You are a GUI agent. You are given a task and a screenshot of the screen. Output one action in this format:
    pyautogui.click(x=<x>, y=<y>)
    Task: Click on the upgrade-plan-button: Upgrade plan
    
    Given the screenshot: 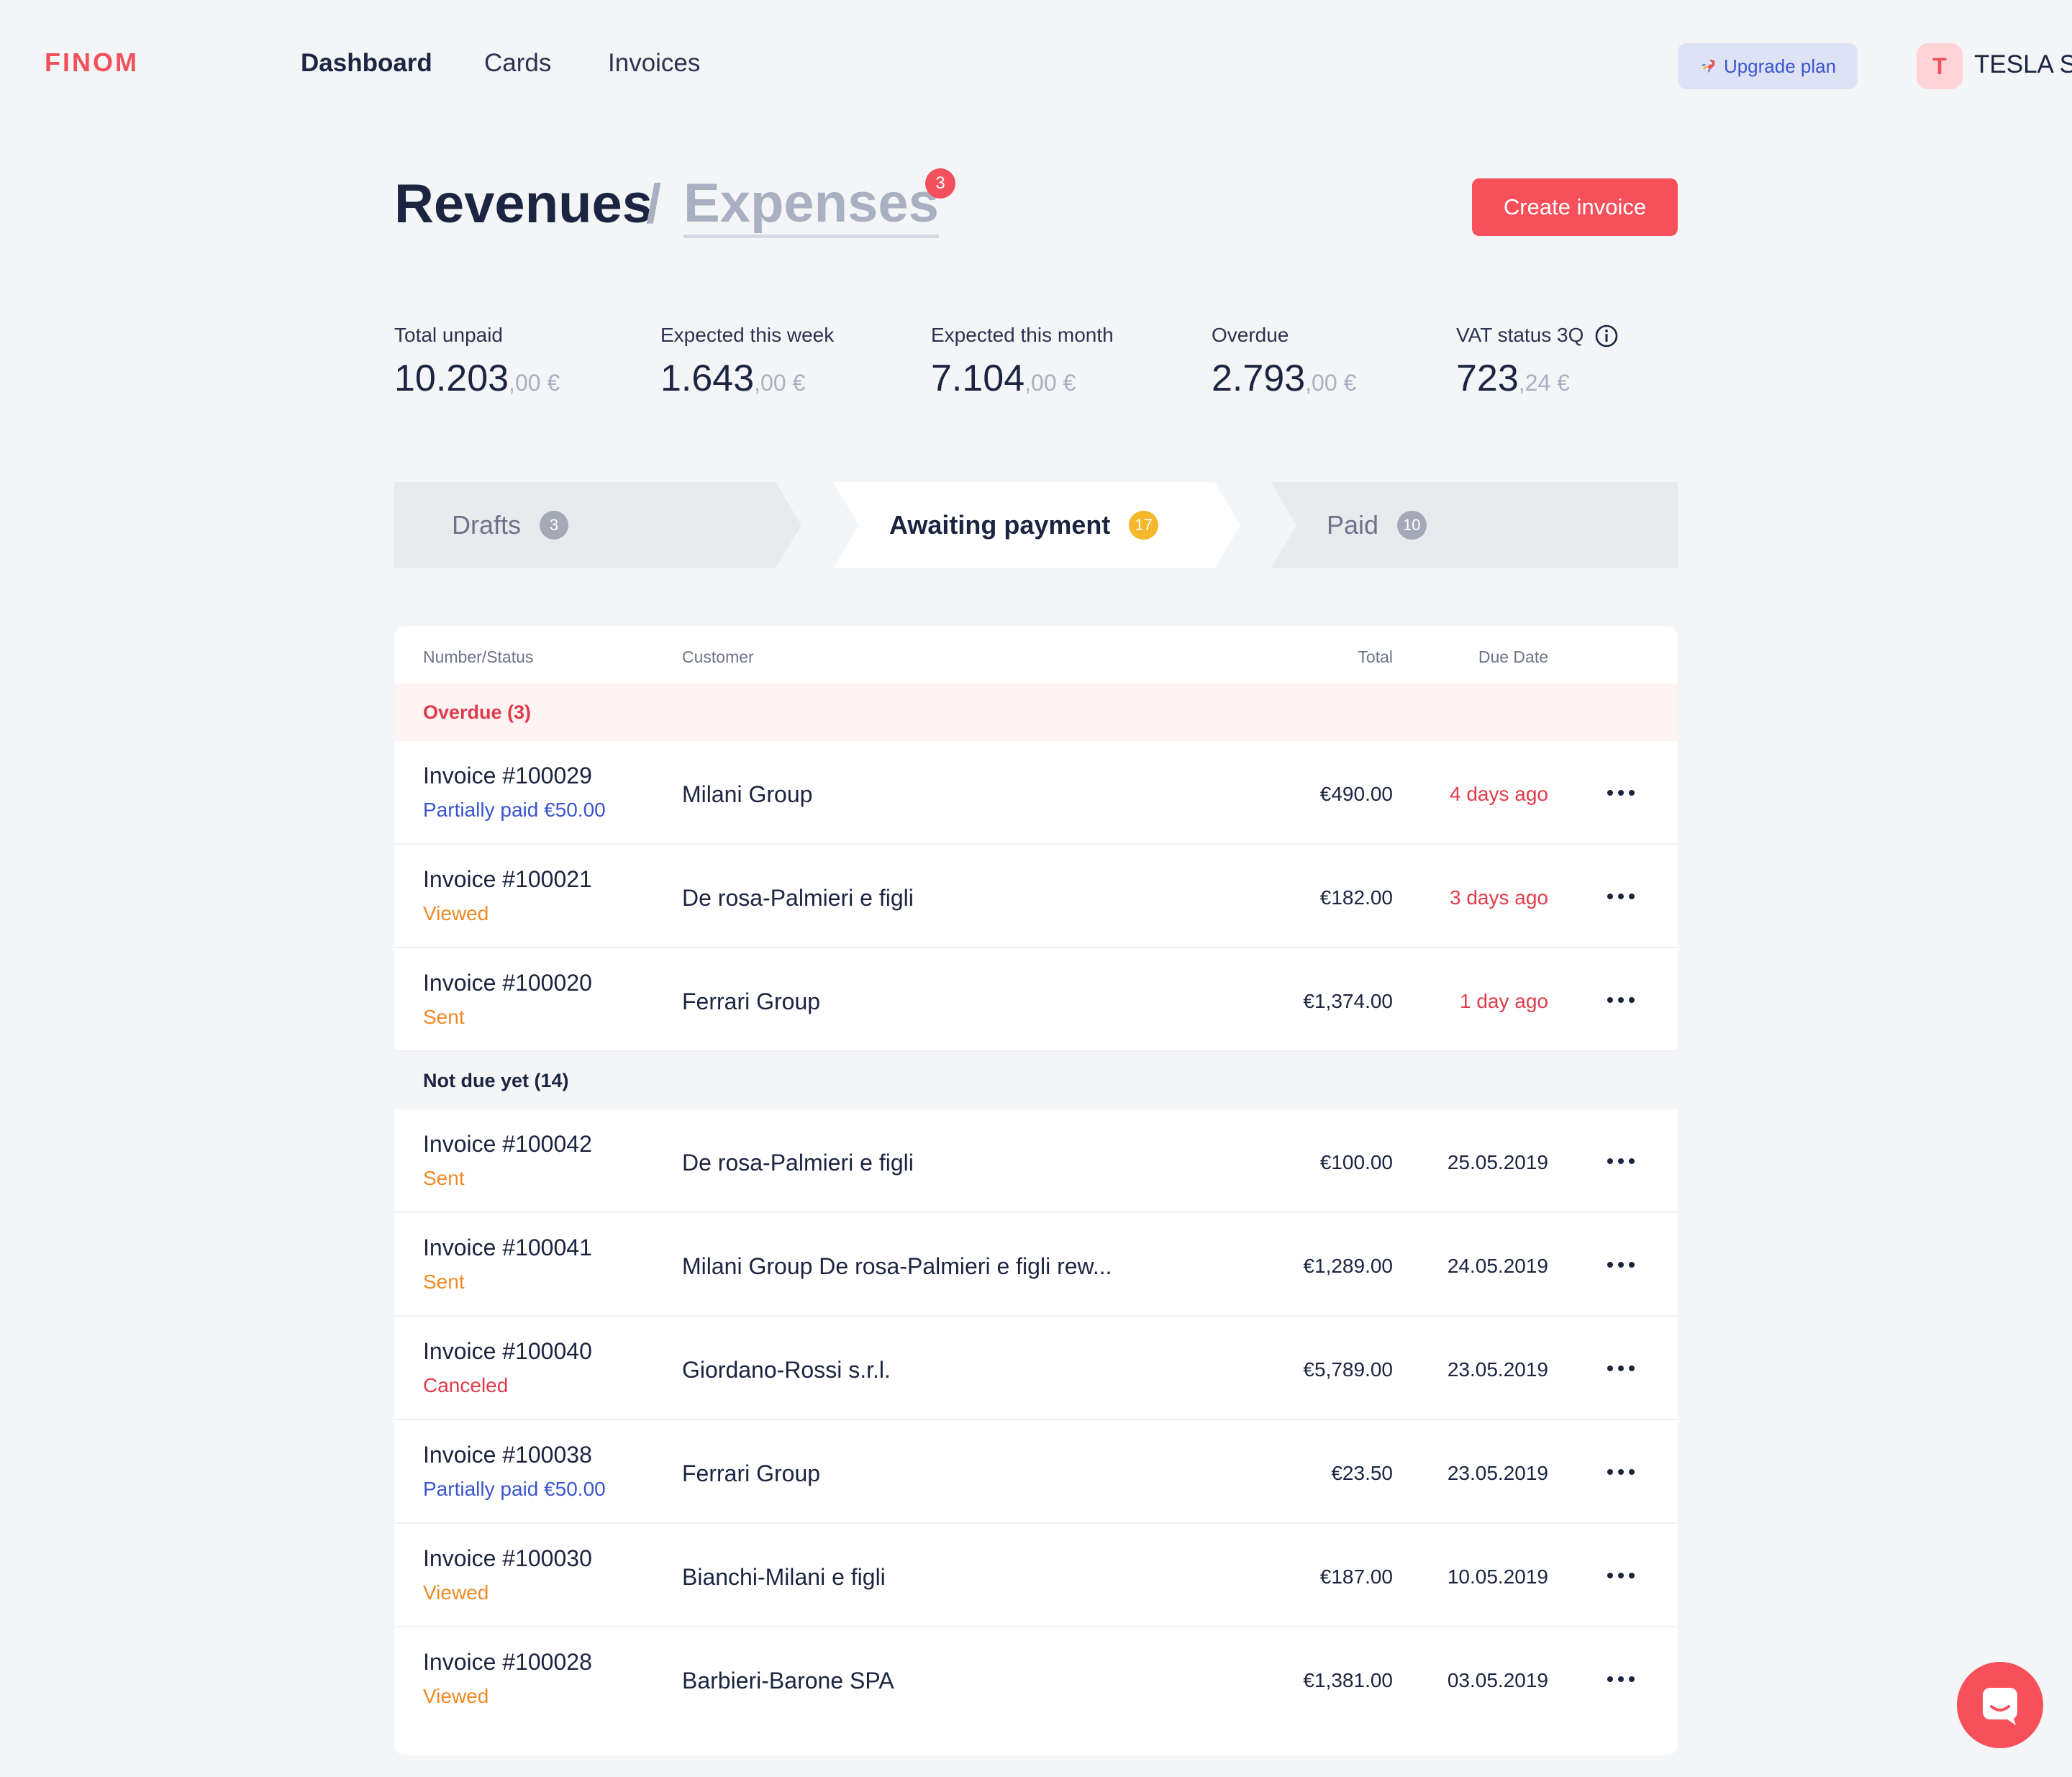 What is the action you would take?
    pyautogui.click(x=1768, y=66)
    